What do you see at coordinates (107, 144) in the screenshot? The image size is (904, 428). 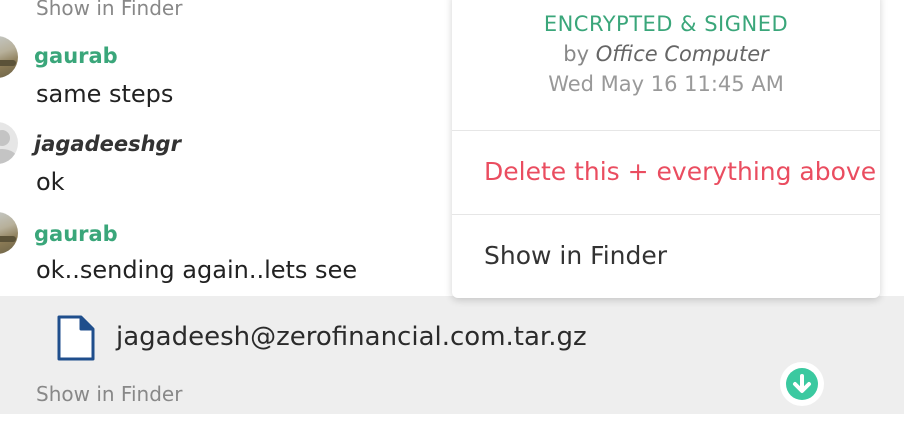 I see `message-author: jagadeeshgr` at bounding box center [107, 144].